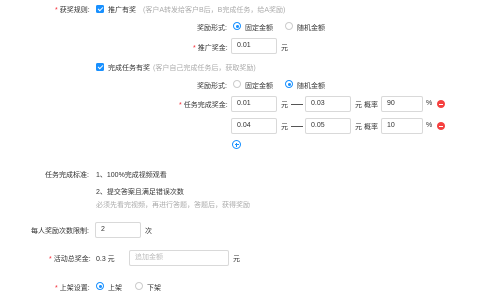 Image resolution: width=500 pixels, height=305 pixels. What do you see at coordinates (402, 126) in the screenshot?
I see `task-row2-prob-input: 10` at bounding box center [402, 126].